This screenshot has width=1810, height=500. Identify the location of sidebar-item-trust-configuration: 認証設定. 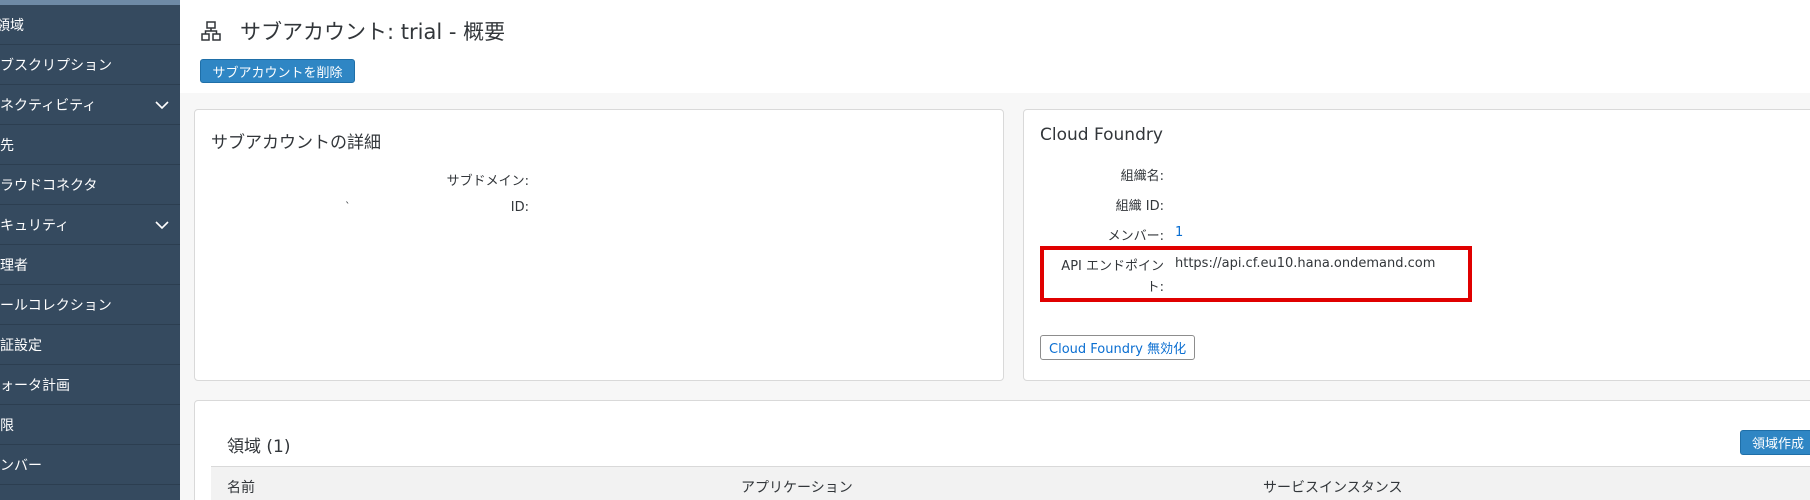
(90, 345).